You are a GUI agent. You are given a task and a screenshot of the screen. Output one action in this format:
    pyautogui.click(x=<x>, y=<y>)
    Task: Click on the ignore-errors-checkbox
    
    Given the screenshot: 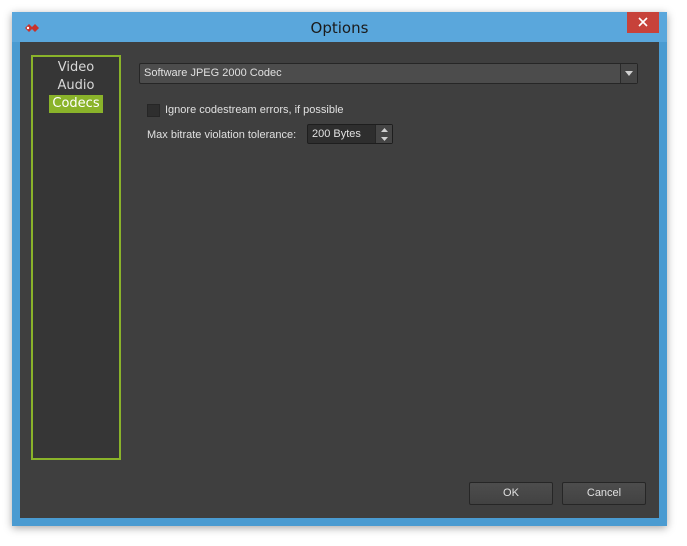 What is the action you would take?
    pyautogui.click(x=153, y=110)
    